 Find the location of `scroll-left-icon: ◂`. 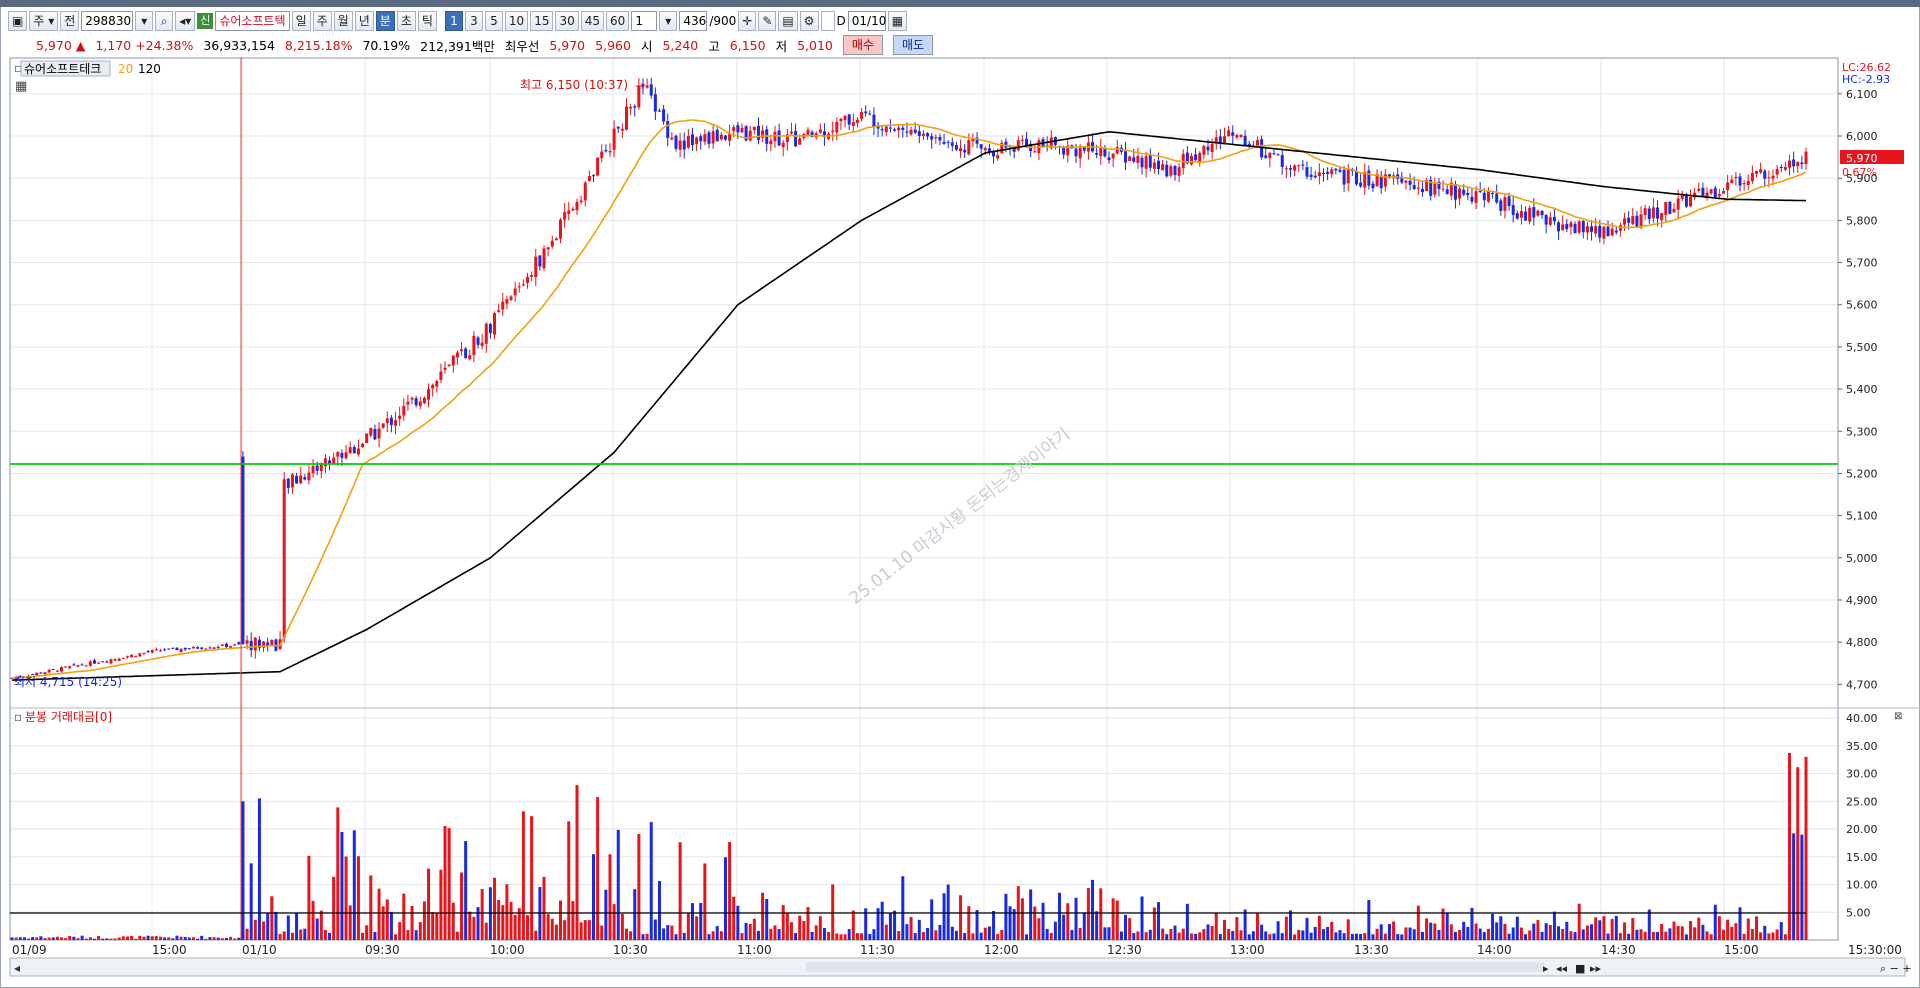

scroll-left-icon: ◂ is located at coordinates (17, 968).